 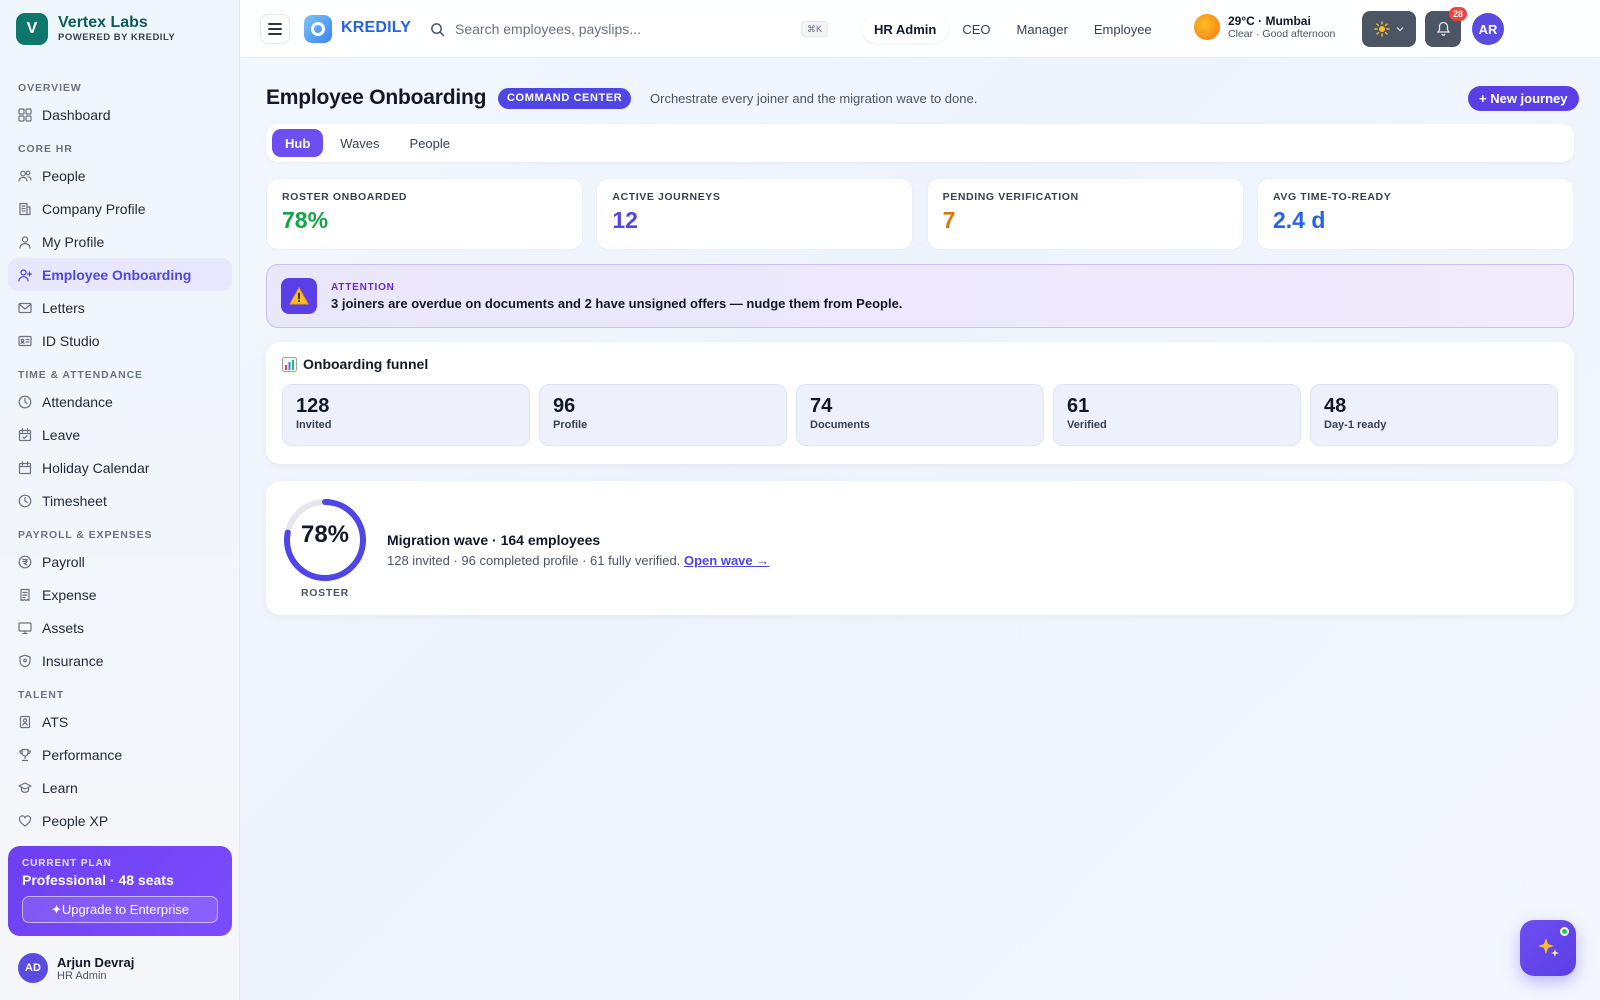 I want to click on nav-section-title: TALENT, so click(x=41, y=695).